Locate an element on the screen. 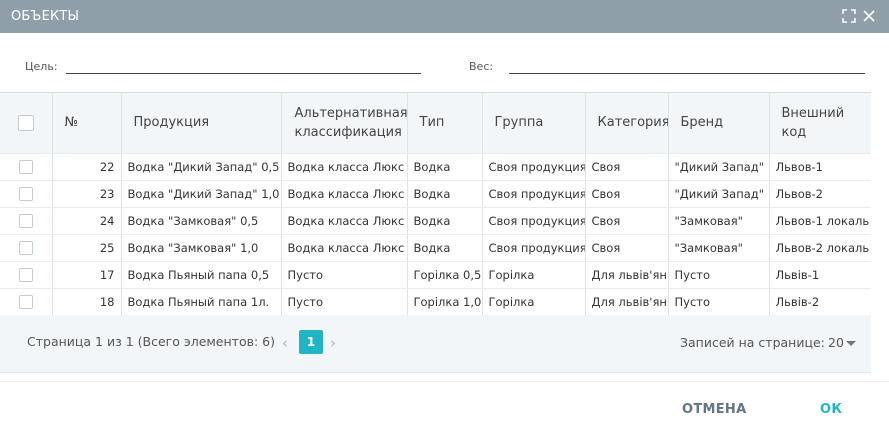 The height and width of the screenshot is (438, 889). column-header-category: Категория is located at coordinates (627, 123).